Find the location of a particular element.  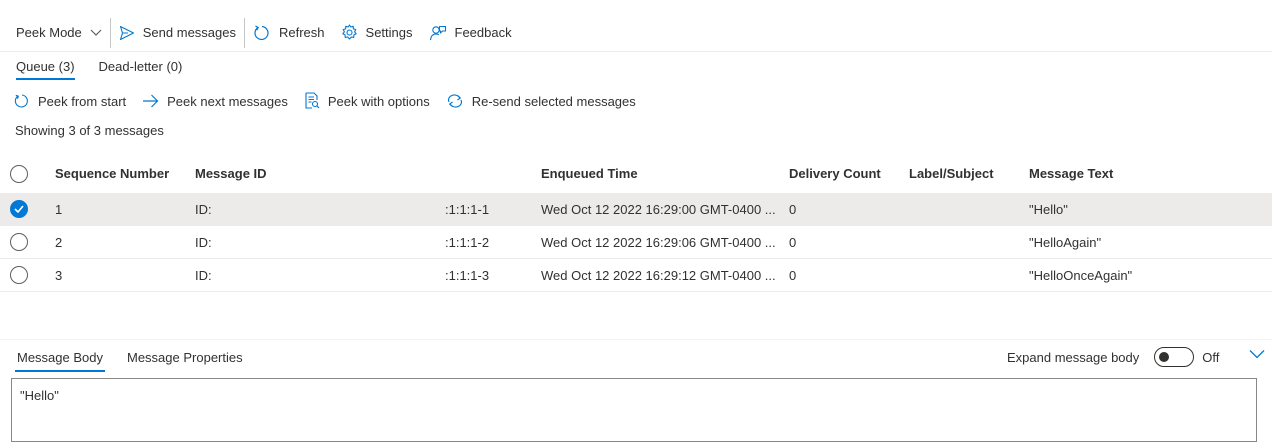

feedback-button: Feedback is located at coordinates (470, 33).